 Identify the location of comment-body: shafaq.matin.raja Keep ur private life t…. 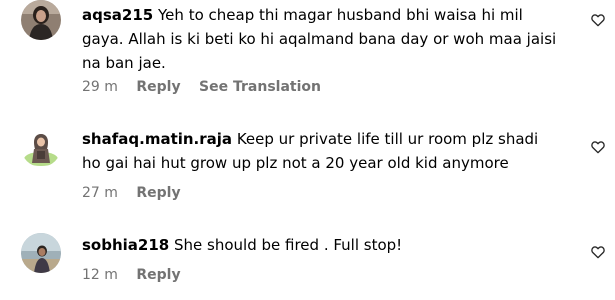
(320, 151).